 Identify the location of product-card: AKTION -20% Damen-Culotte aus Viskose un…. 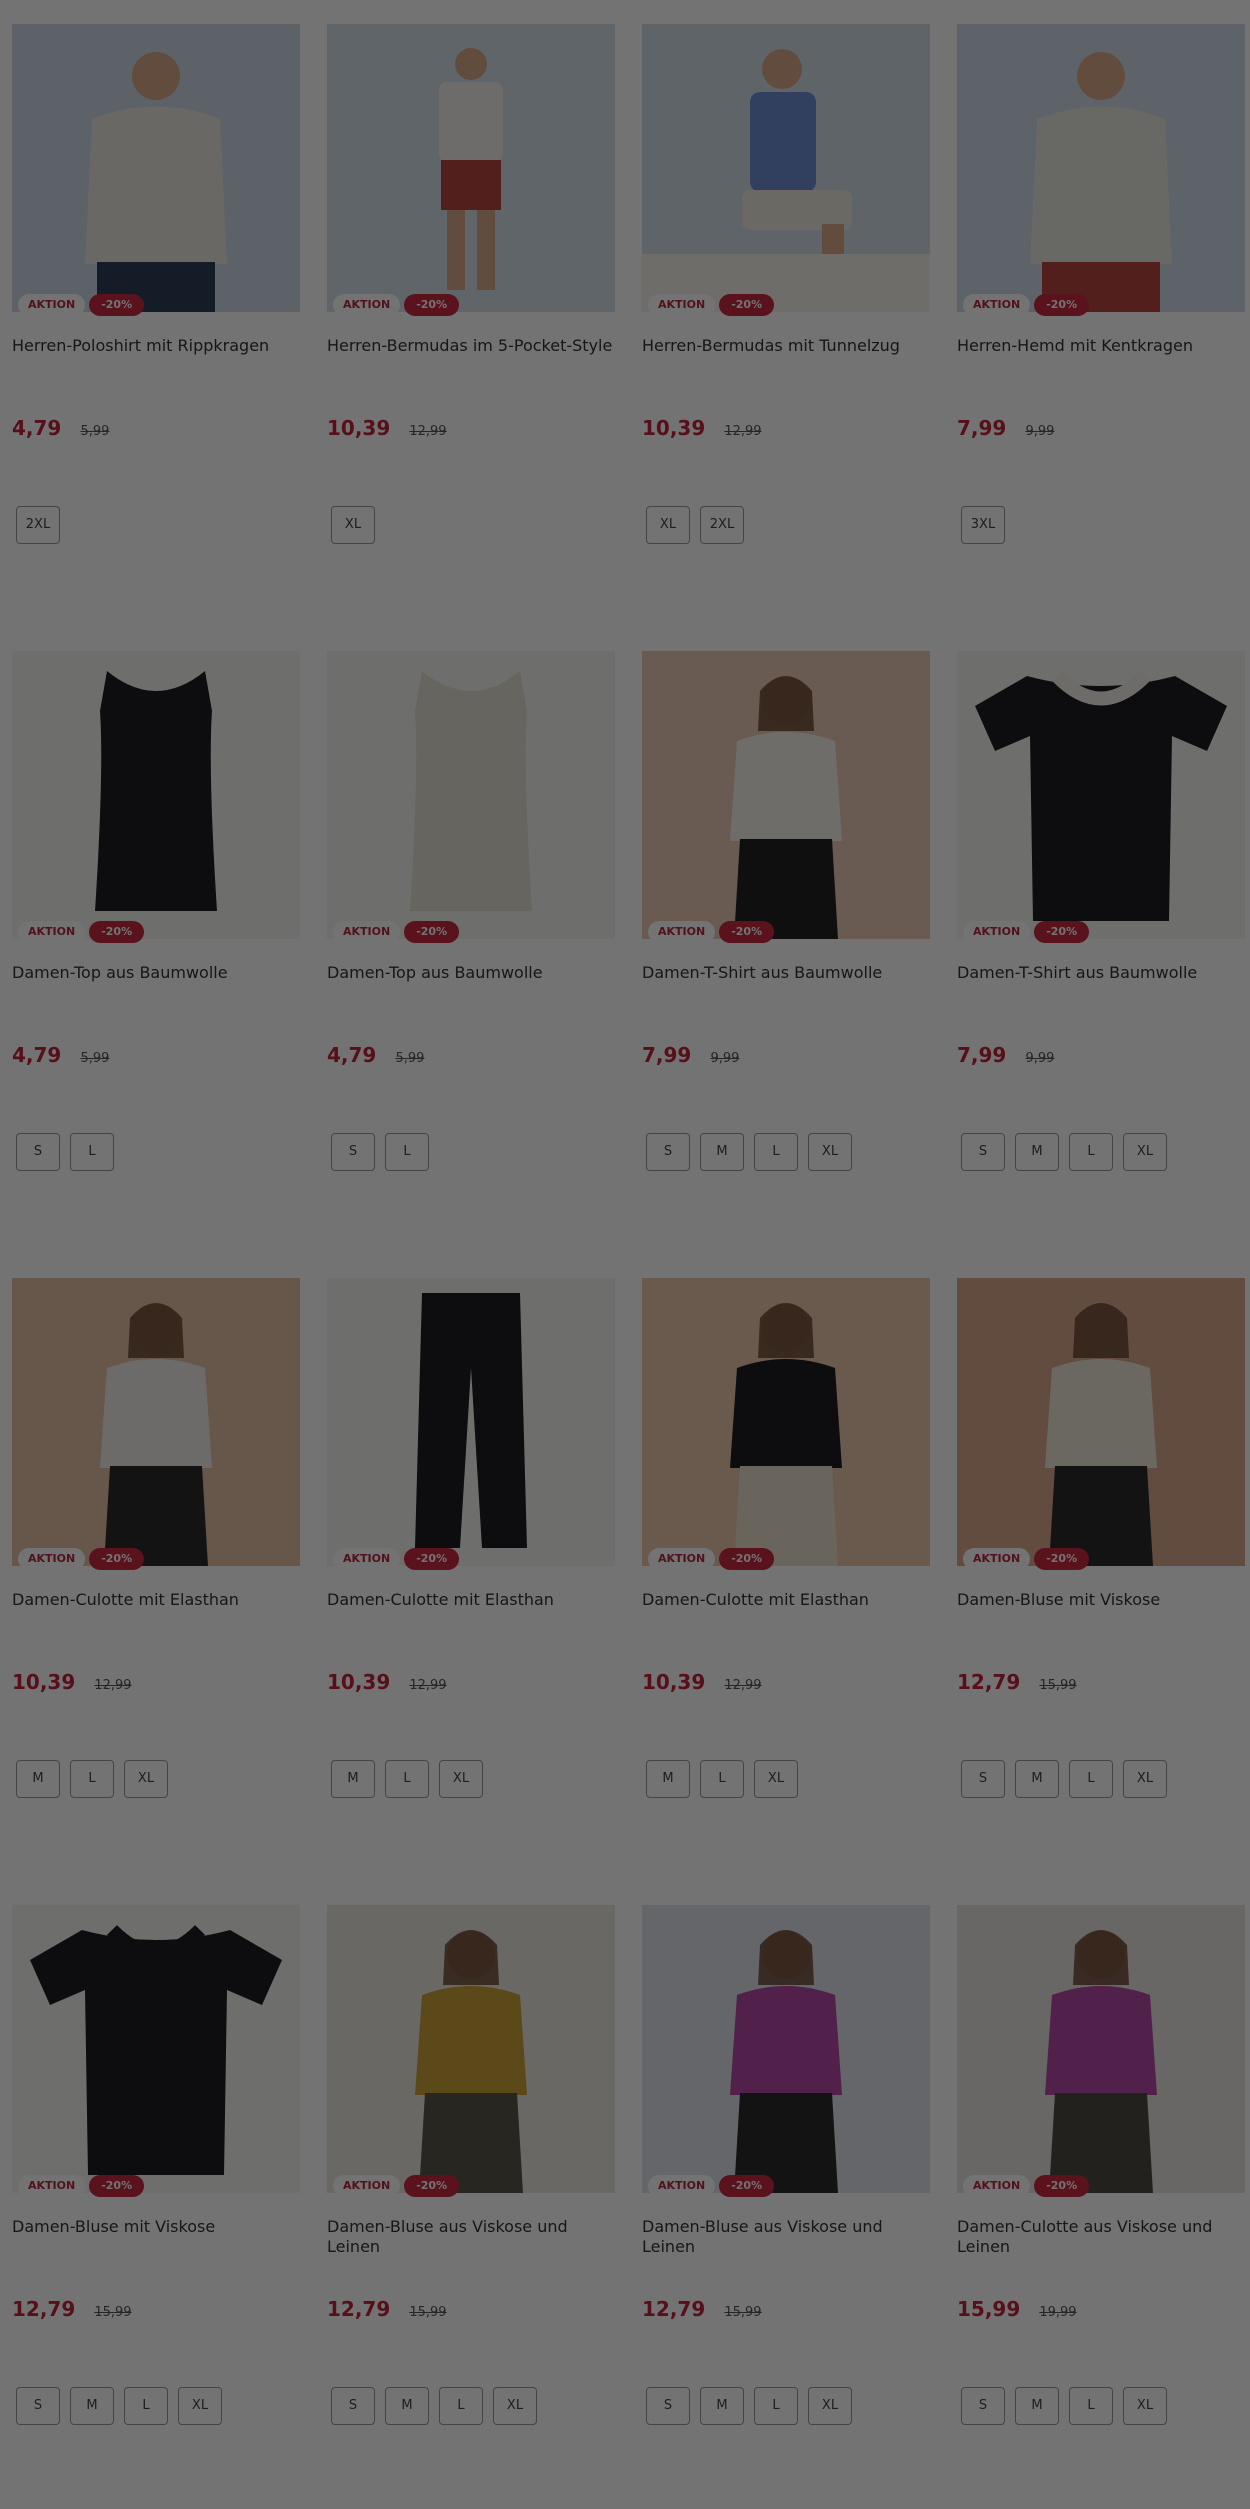
(1101, 2185).